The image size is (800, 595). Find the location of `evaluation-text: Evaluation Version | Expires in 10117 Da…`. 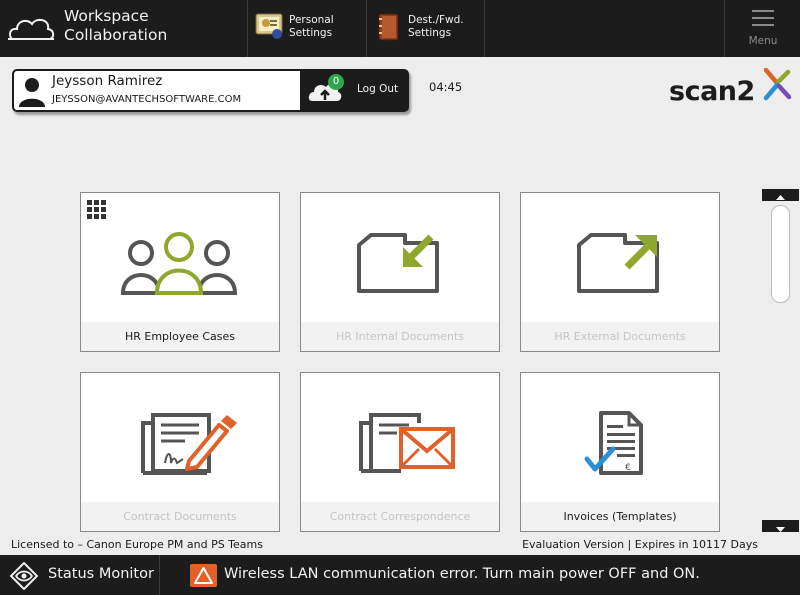

evaluation-text: Evaluation Version | Expires in 10117 Da… is located at coordinates (640, 544).